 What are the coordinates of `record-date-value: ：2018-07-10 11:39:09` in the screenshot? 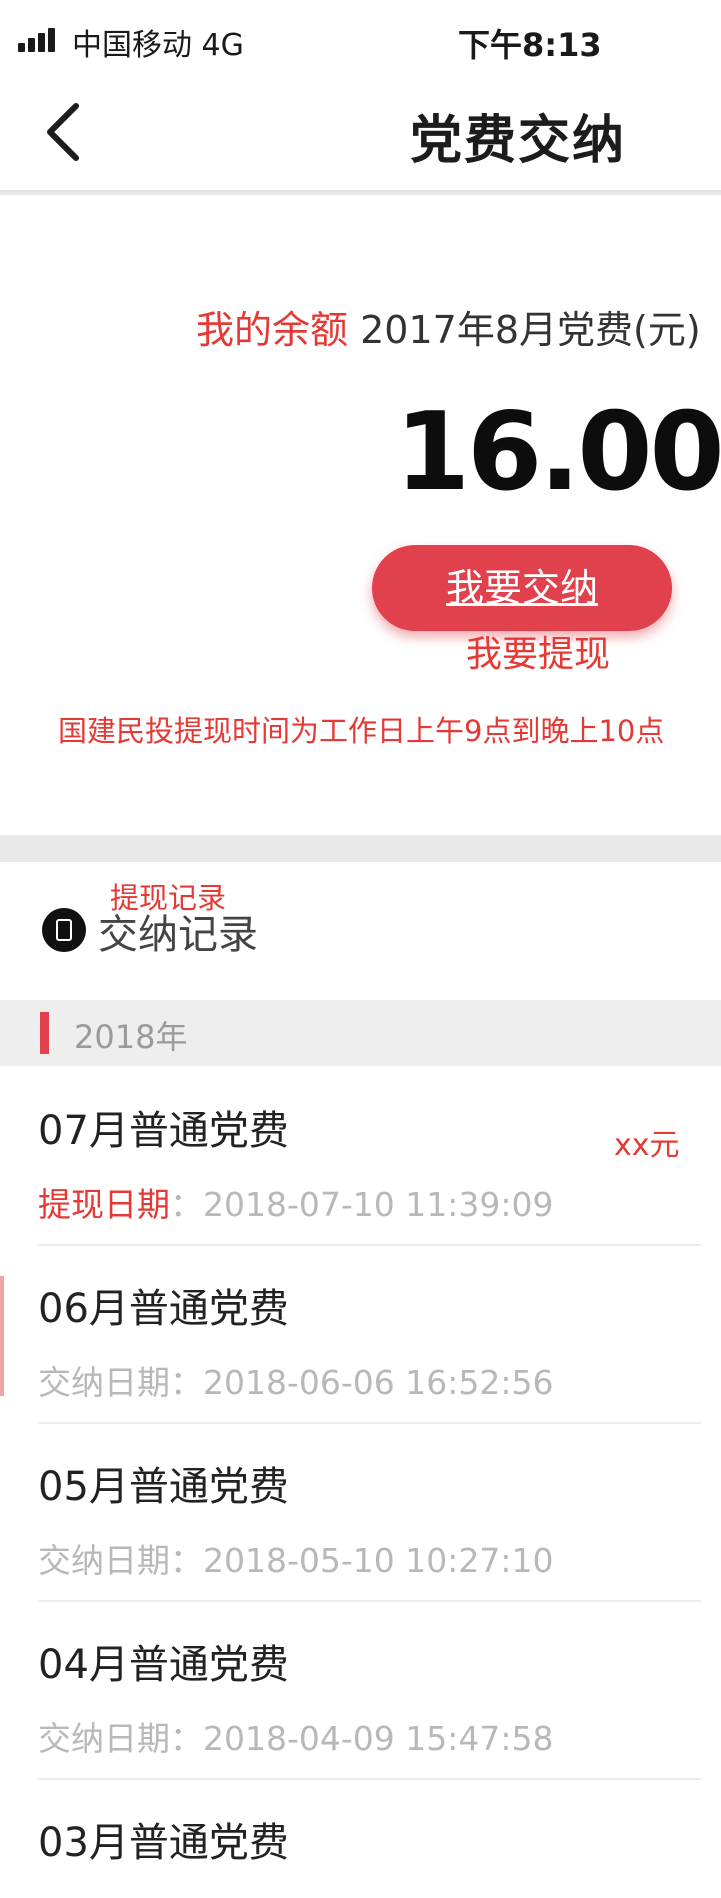 It's located at (362, 1204).